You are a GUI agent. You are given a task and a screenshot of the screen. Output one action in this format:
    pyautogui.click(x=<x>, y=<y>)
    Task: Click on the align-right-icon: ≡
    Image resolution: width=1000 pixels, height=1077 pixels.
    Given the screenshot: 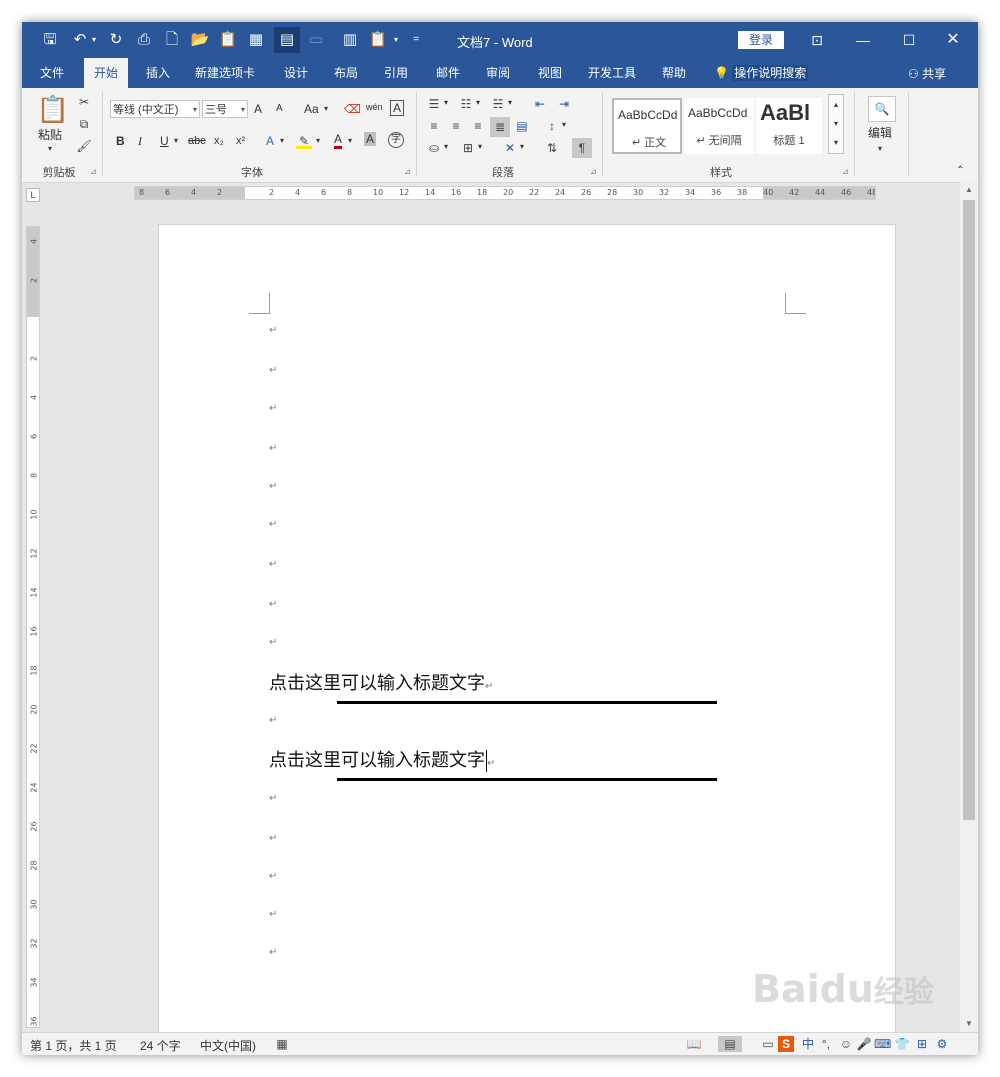 What is the action you would take?
    pyautogui.click(x=478, y=126)
    